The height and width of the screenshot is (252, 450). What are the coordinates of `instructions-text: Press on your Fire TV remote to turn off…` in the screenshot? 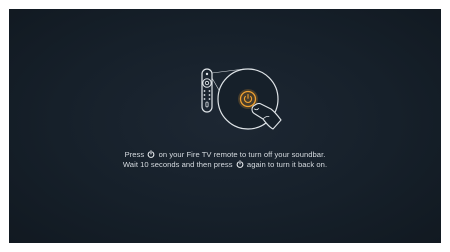 It's located at (225, 160).